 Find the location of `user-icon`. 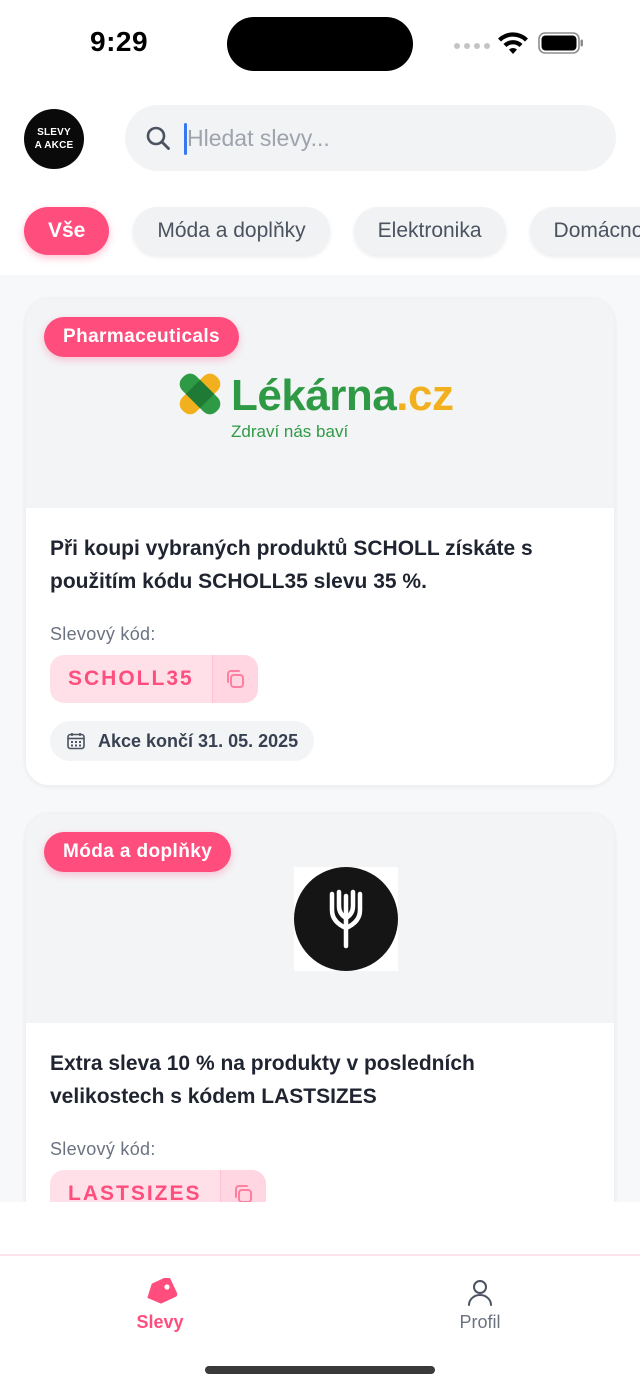

user-icon is located at coordinates (480, 1293).